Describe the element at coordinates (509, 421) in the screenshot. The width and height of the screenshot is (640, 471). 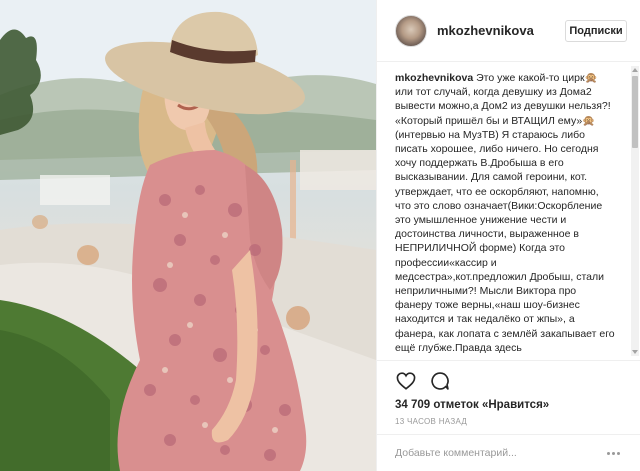
I see `post-timestamp: 13 часов назад` at that location.